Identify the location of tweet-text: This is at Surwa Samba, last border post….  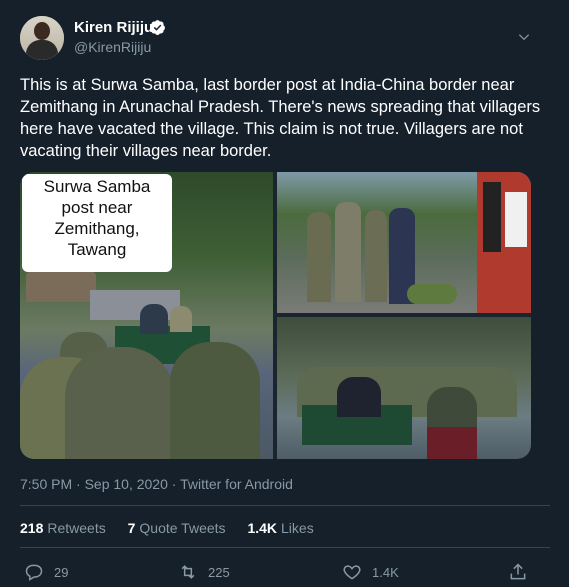
(280, 118).